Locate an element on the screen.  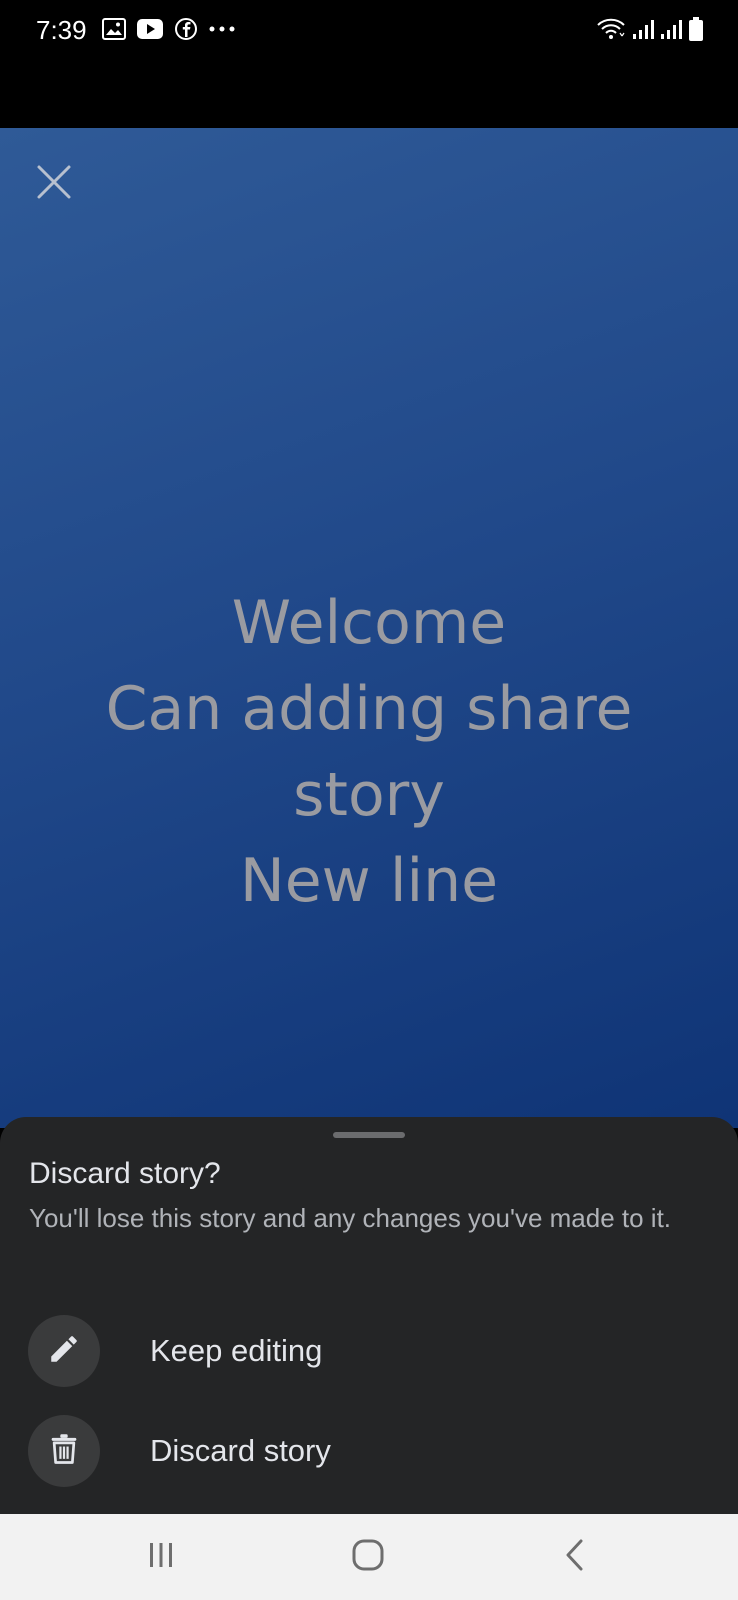
back-button is located at coordinates (575, 1557).